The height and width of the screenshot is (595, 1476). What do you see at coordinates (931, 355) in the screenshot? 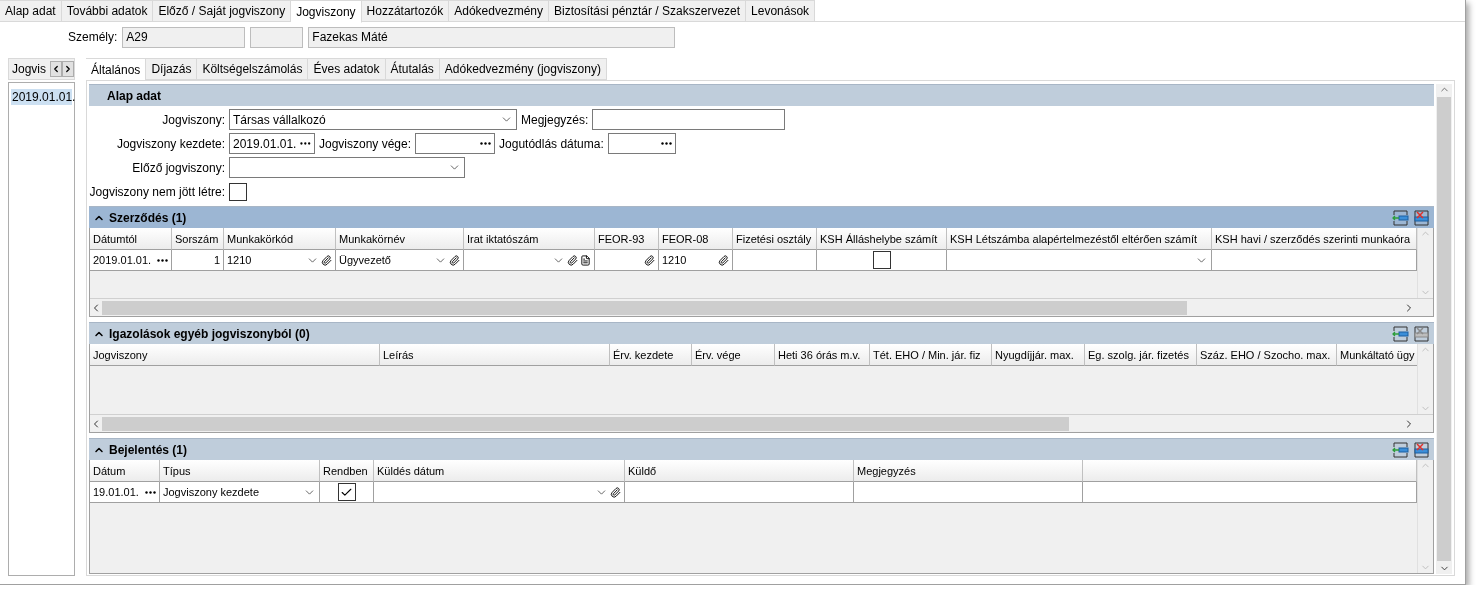
I see `column-header: Tét. EHO / Min. jár. fiz` at bounding box center [931, 355].